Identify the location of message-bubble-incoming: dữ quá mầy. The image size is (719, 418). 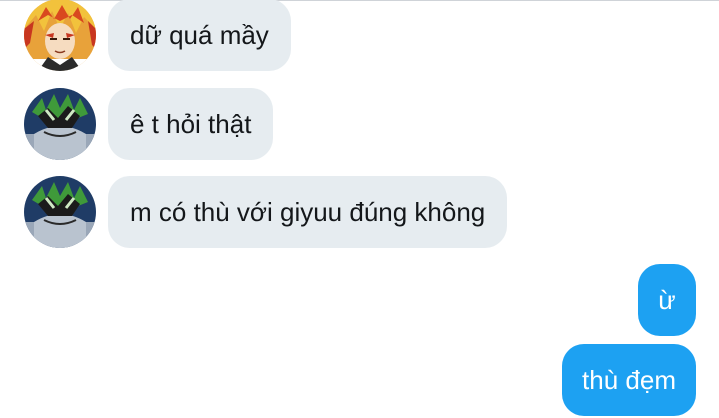
(199, 35).